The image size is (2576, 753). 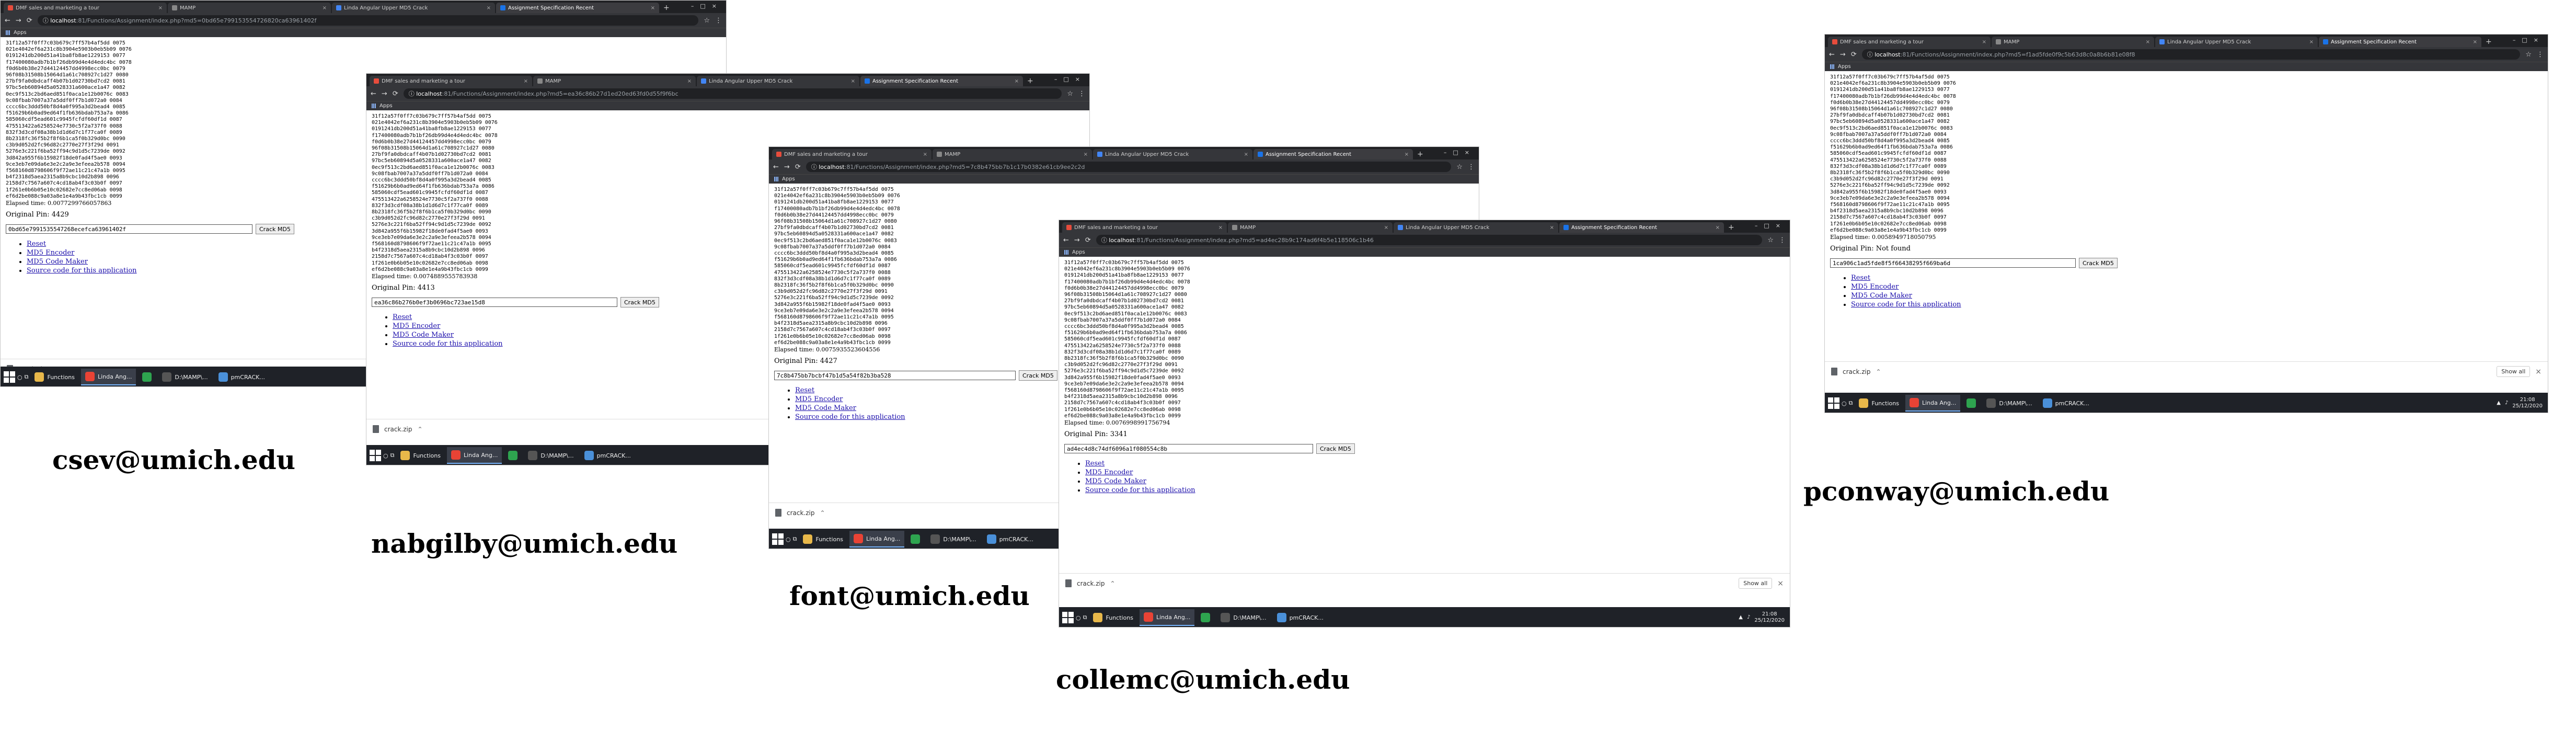 What do you see at coordinates (2514, 371) in the screenshot?
I see `show-all-button: Show all` at bounding box center [2514, 371].